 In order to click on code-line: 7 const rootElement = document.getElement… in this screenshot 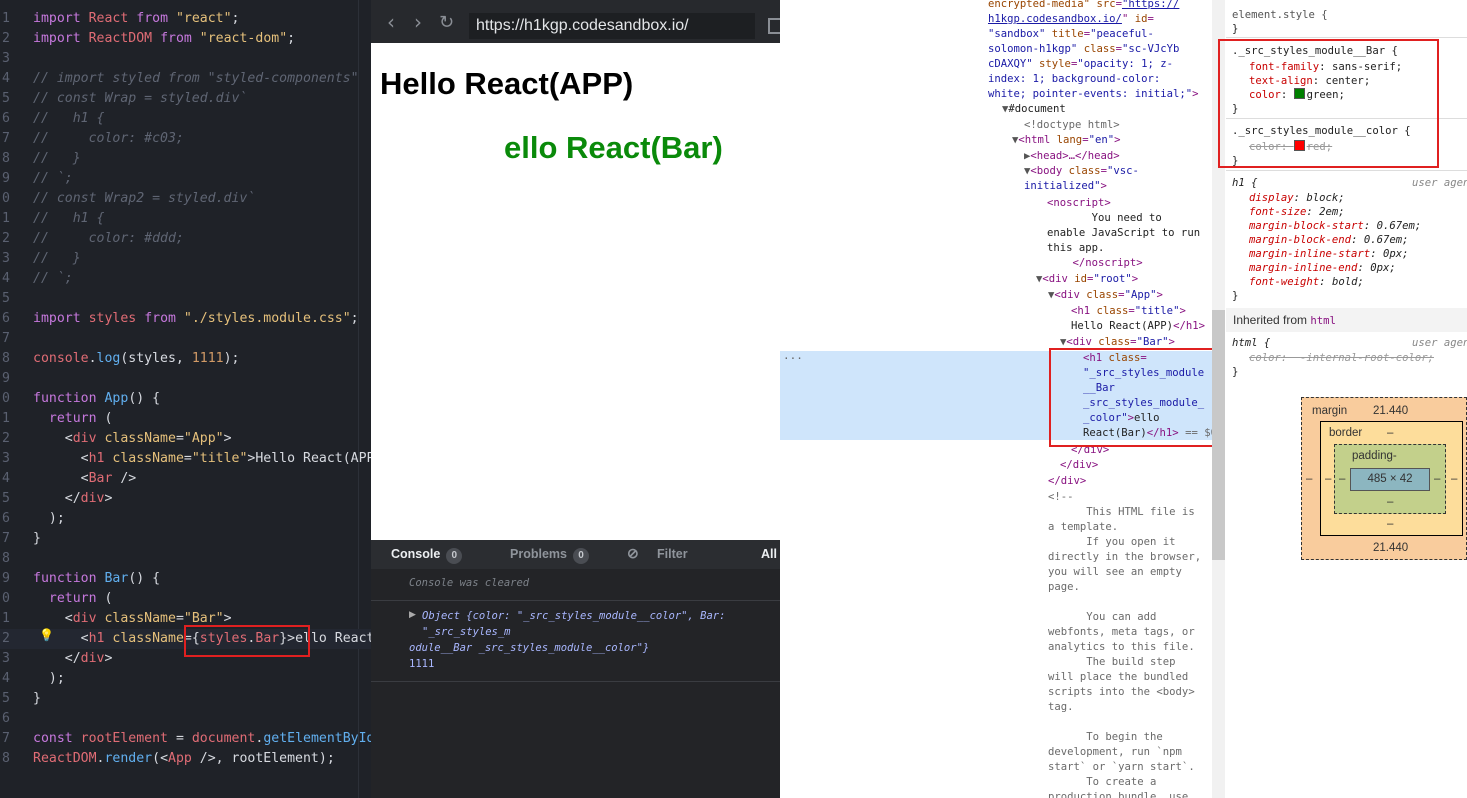, I will do `click(185, 739)`.